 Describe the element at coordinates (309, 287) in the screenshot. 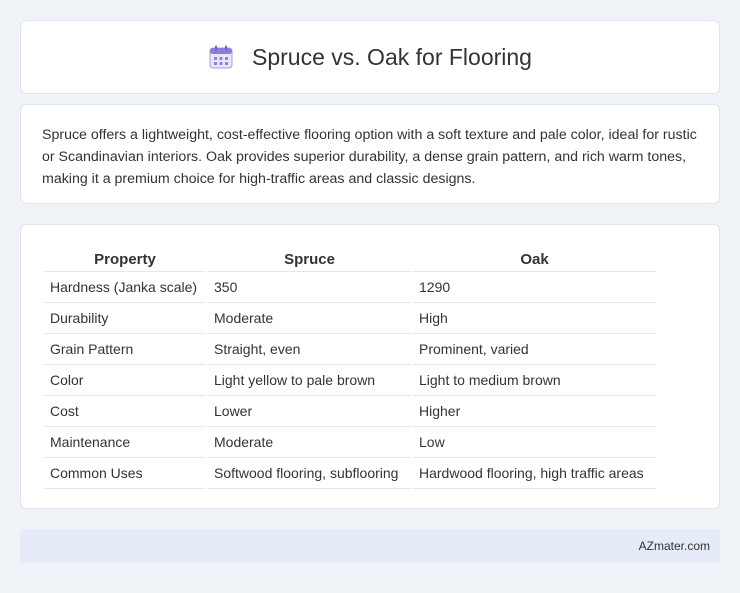

I see `table-cell-spruce: 350` at that location.